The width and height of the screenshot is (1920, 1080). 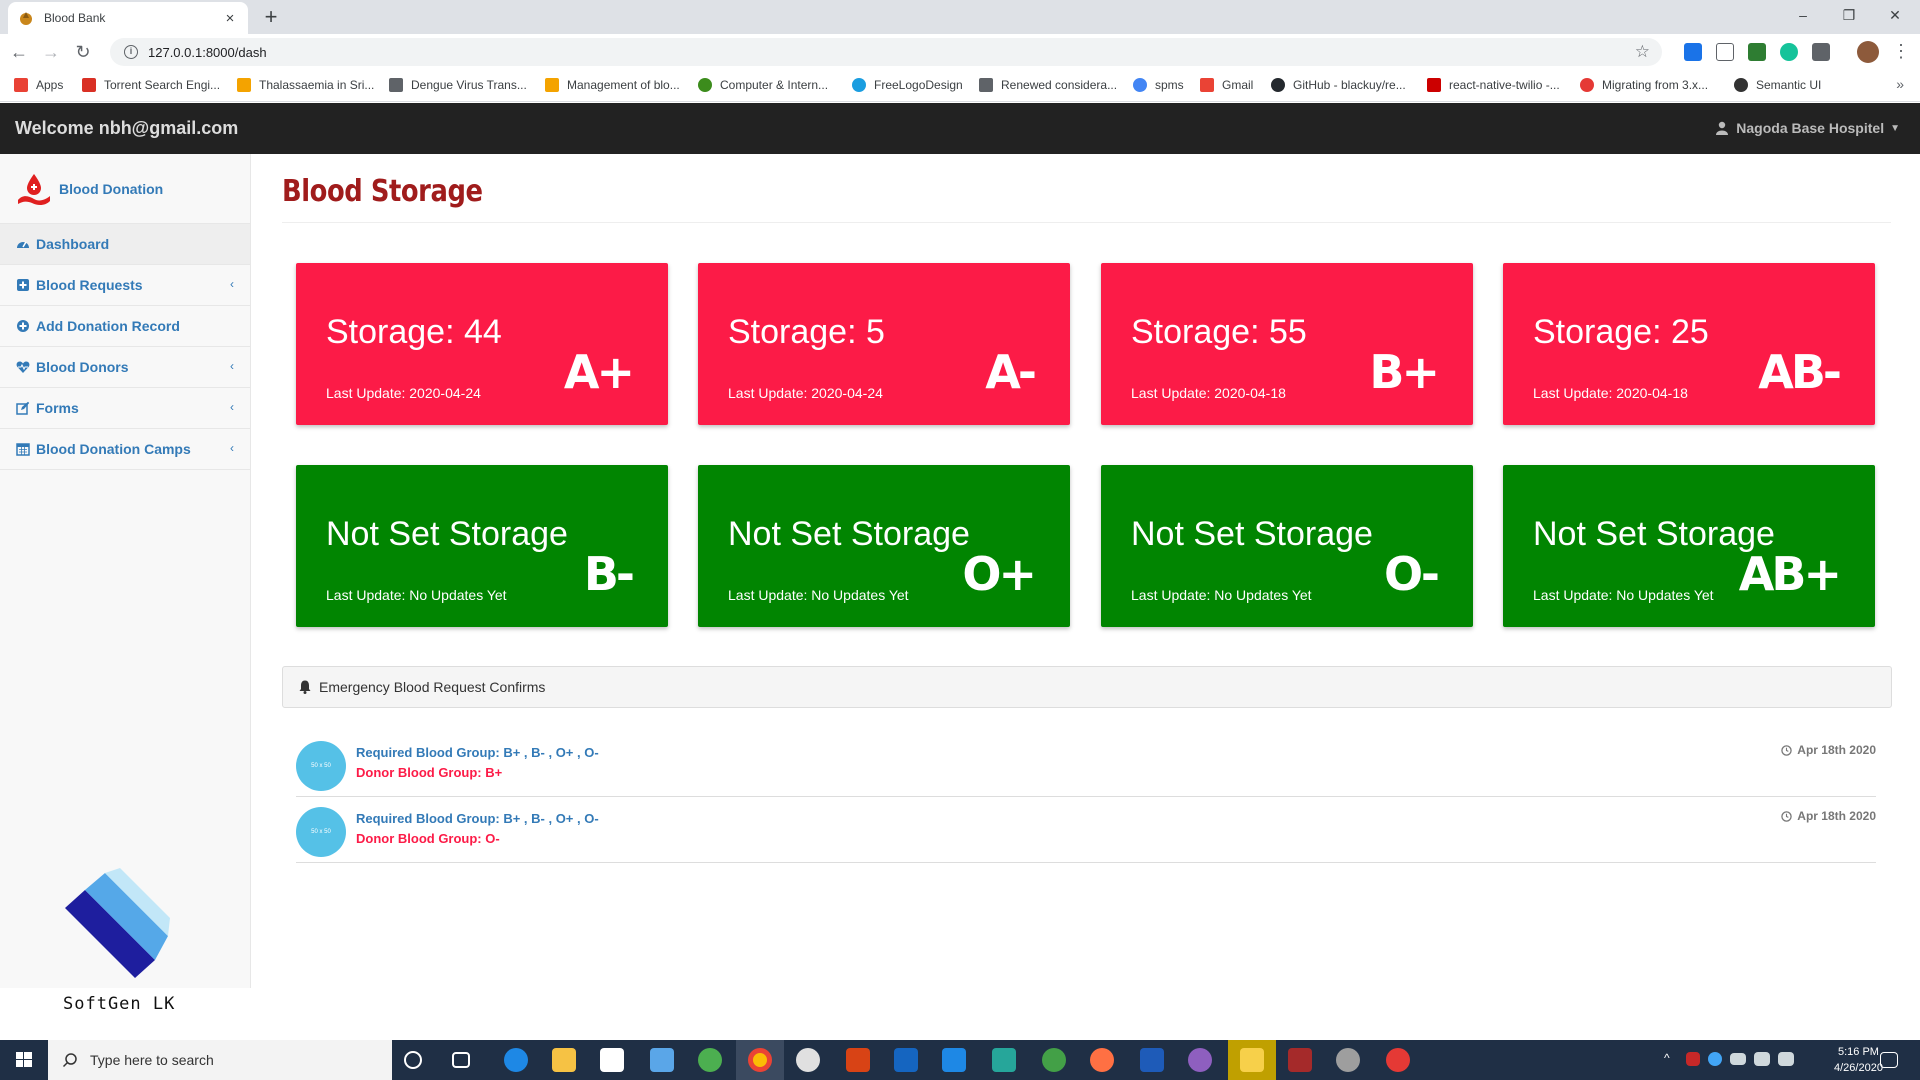 I want to click on mail-icon, so click(x=662, y=1060).